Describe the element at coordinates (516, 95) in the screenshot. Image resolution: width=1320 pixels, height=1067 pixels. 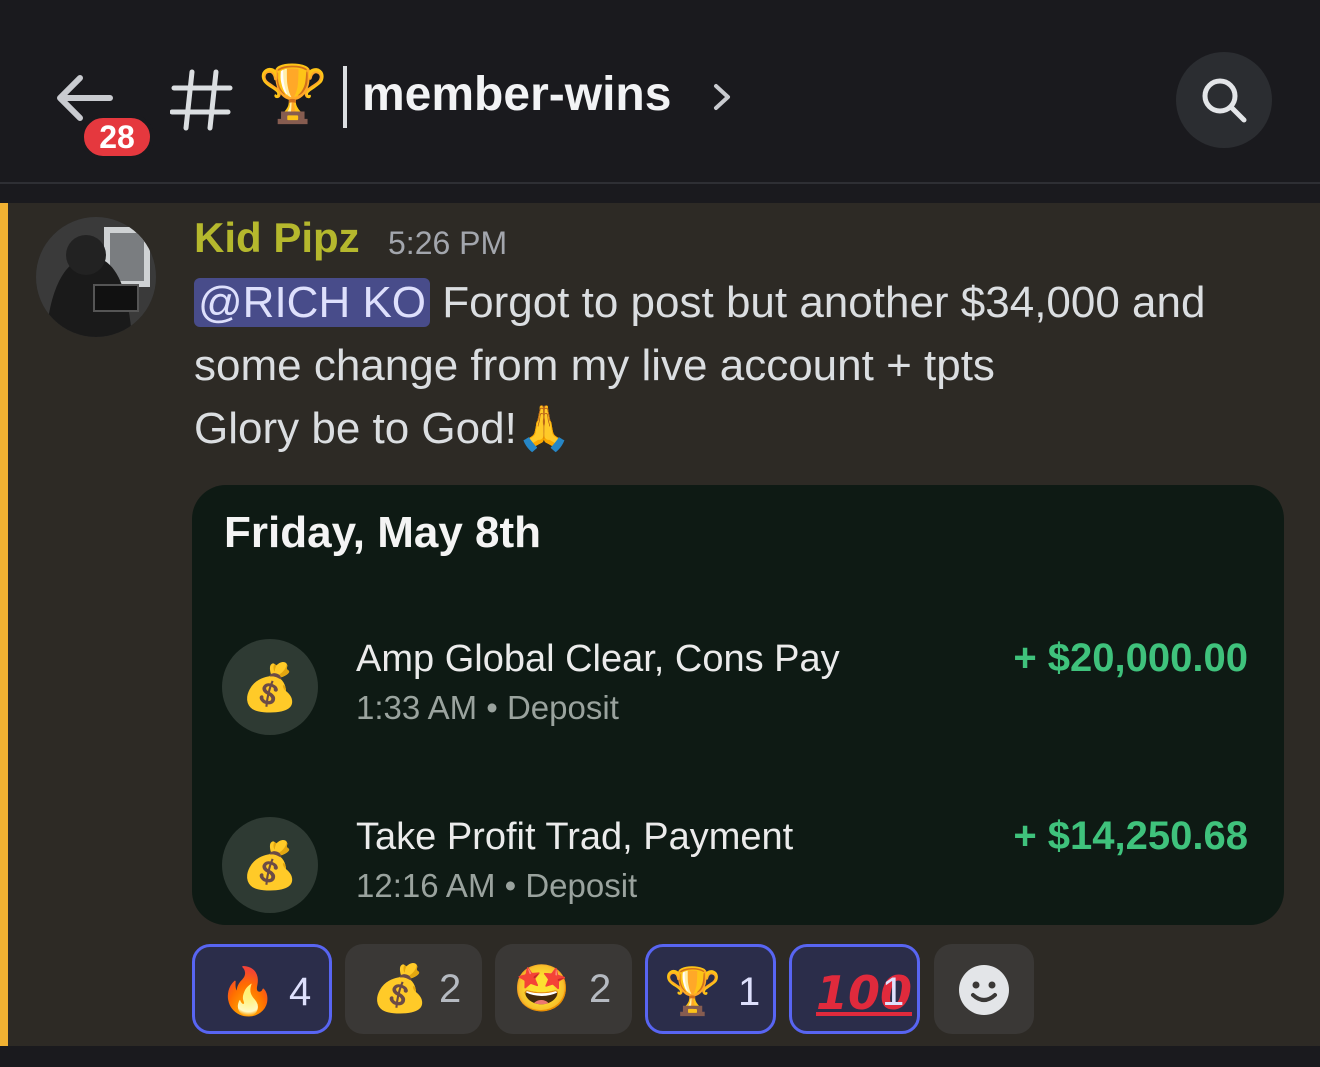
I see `channel-name: member-wins` at that location.